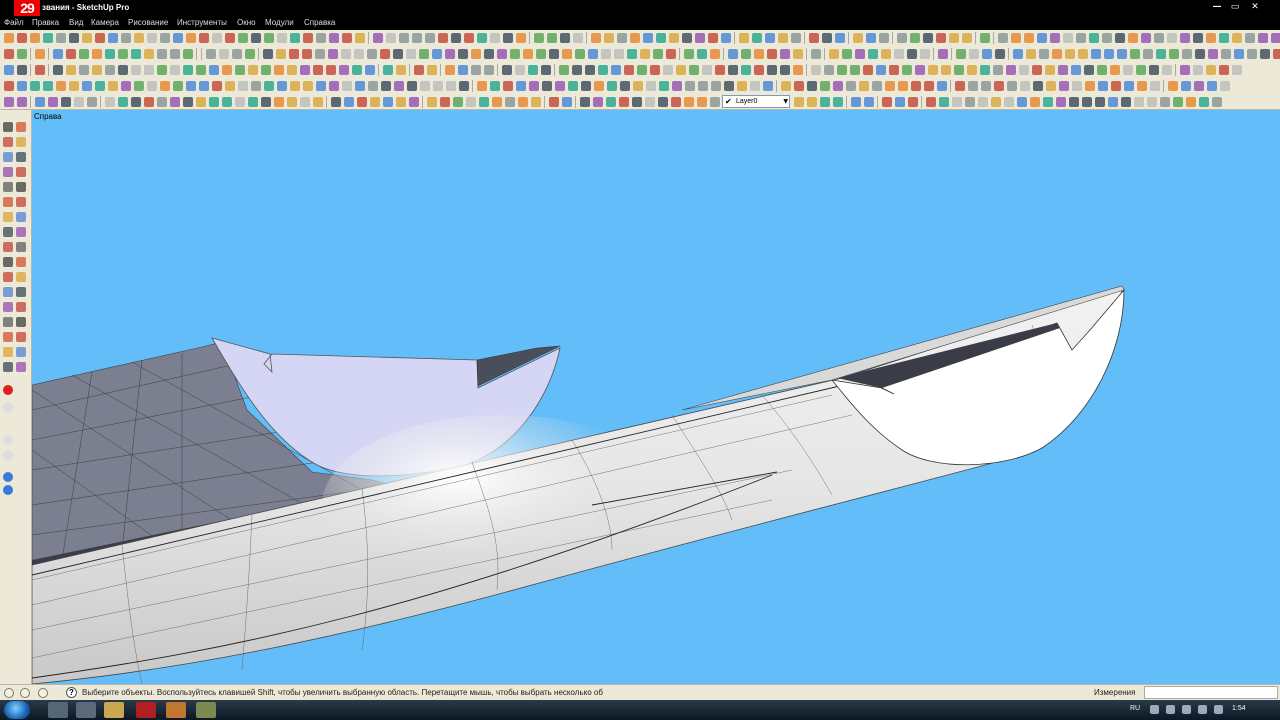  Describe the element at coordinates (1235, 7) in the screenshot. I see `maximize-button: ▭` at that location.